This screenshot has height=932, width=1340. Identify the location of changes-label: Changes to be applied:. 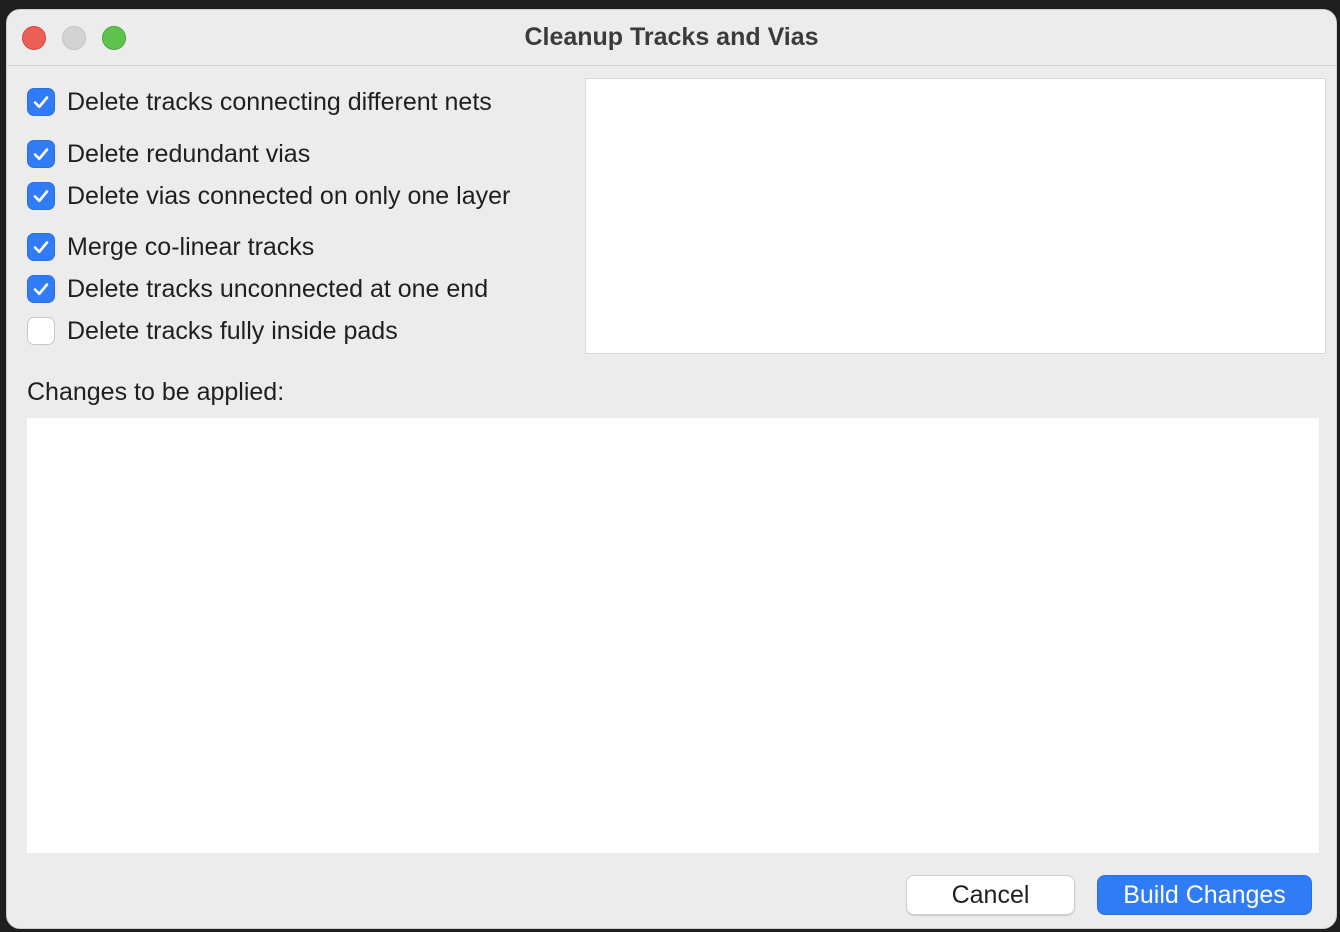
(156, 392).